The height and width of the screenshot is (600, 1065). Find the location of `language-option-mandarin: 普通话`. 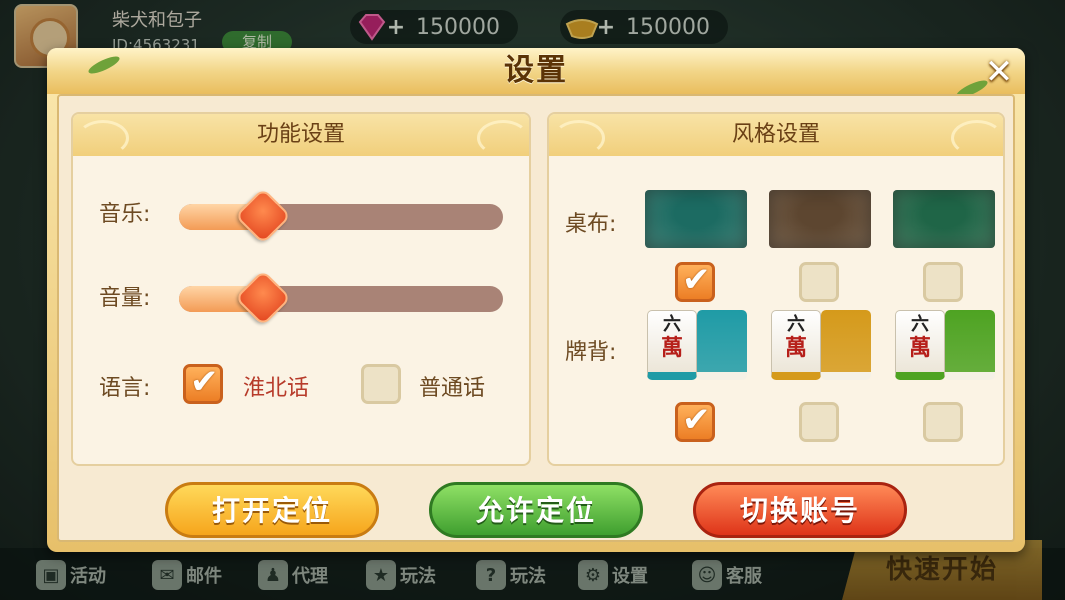

language-option-mandarin: 普通话 is located at coordinates (452, 386).